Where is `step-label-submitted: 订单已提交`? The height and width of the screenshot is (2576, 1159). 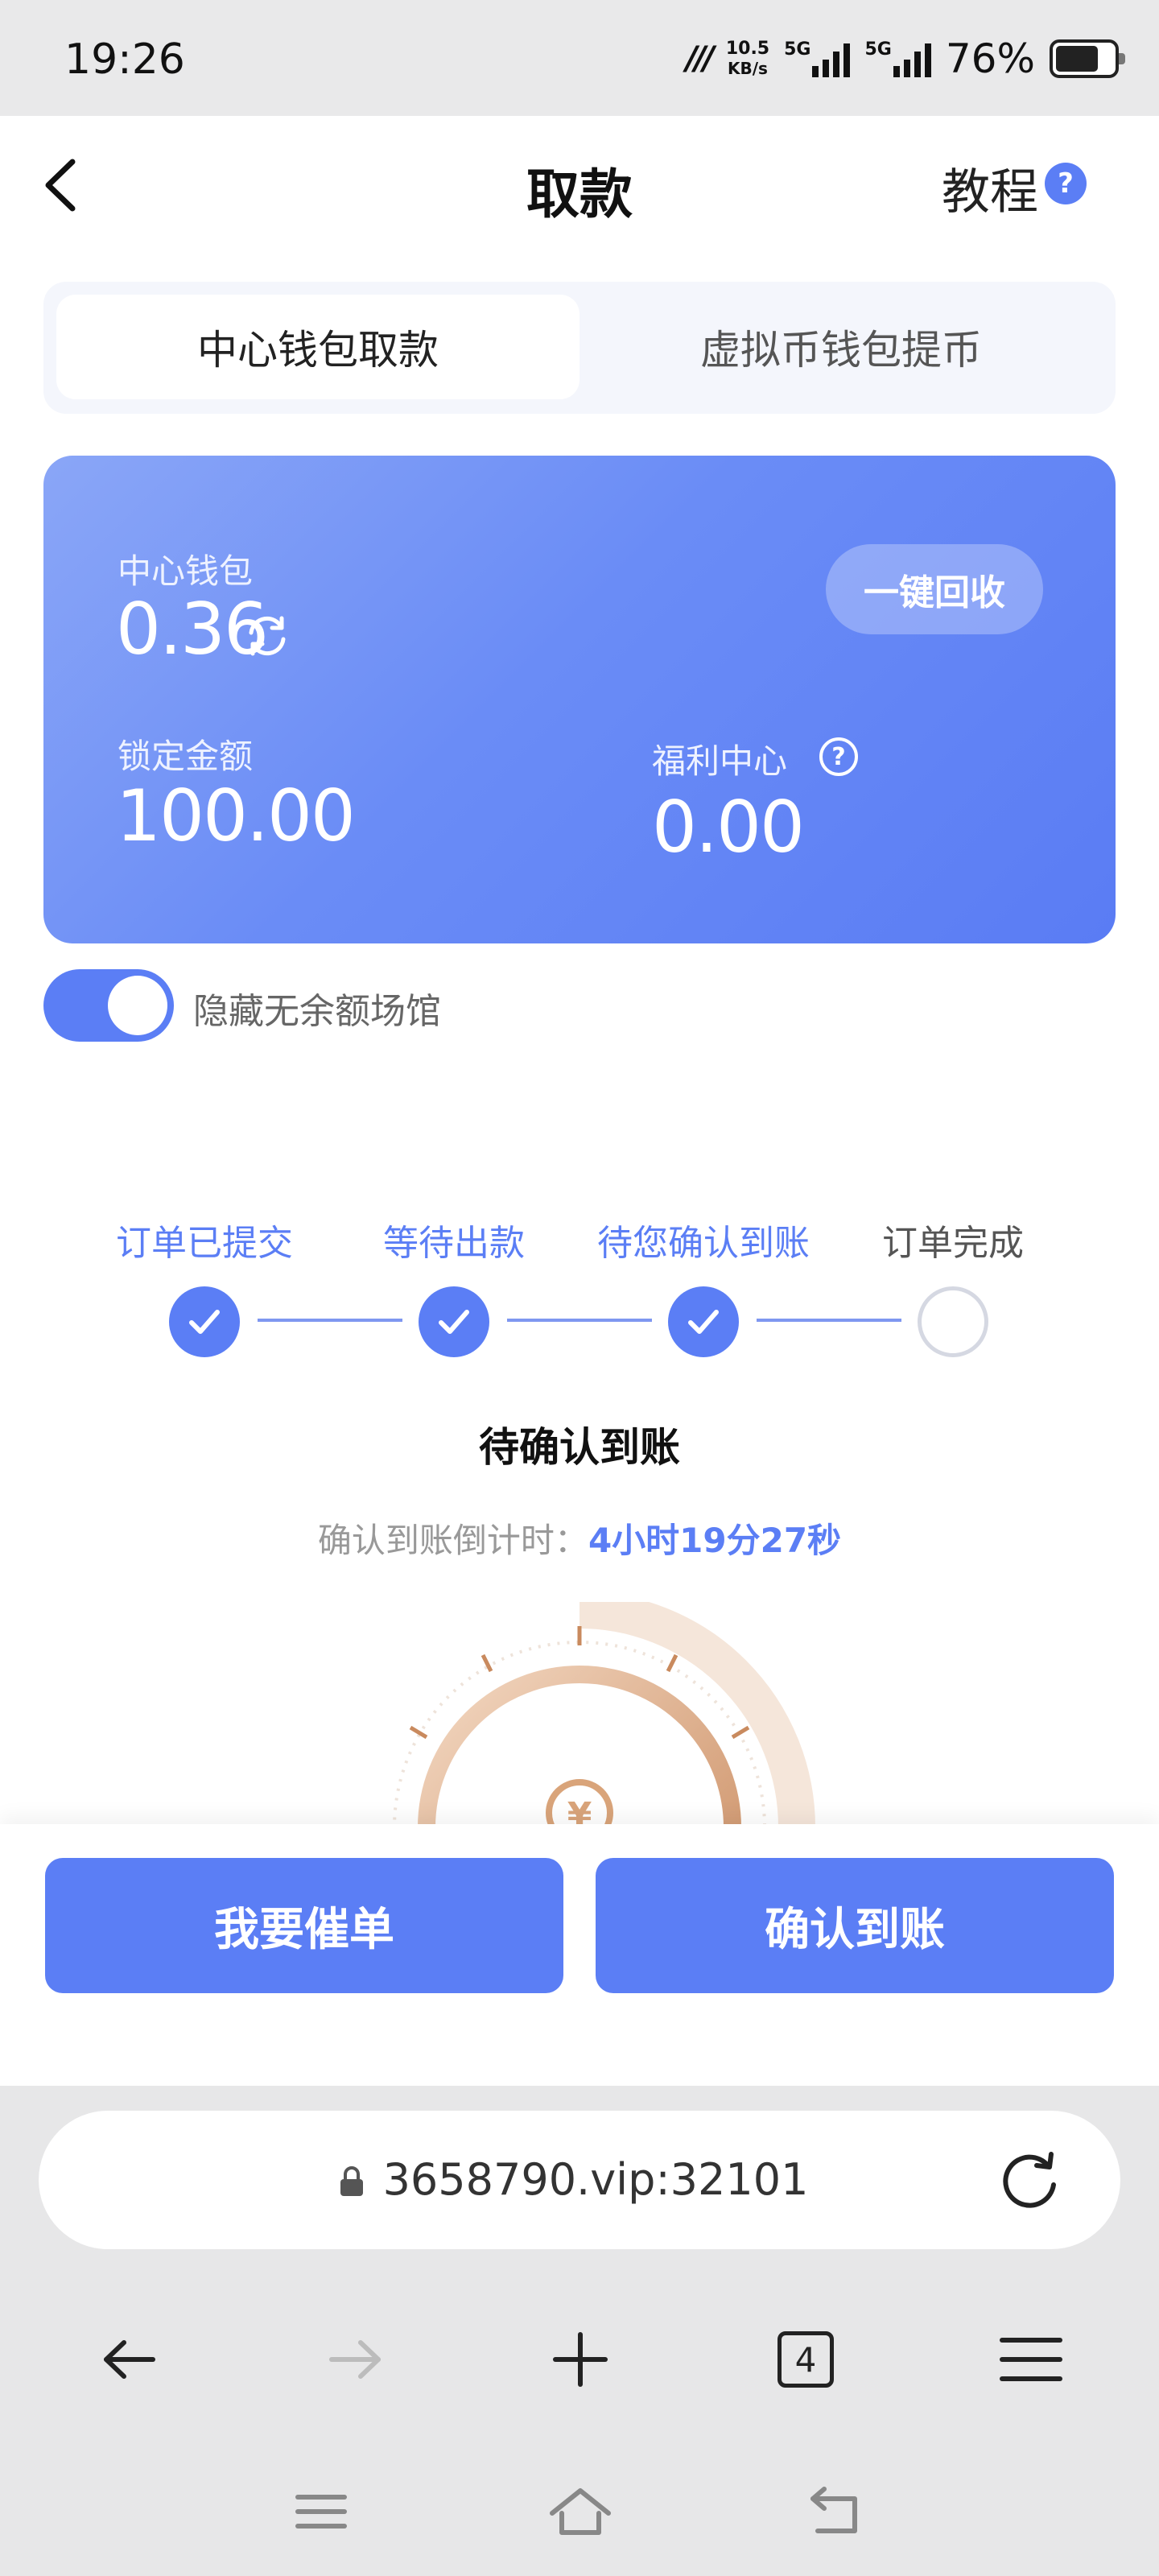
step-label-submitted: 订单已提交 is located at coordinates (204, 1243).